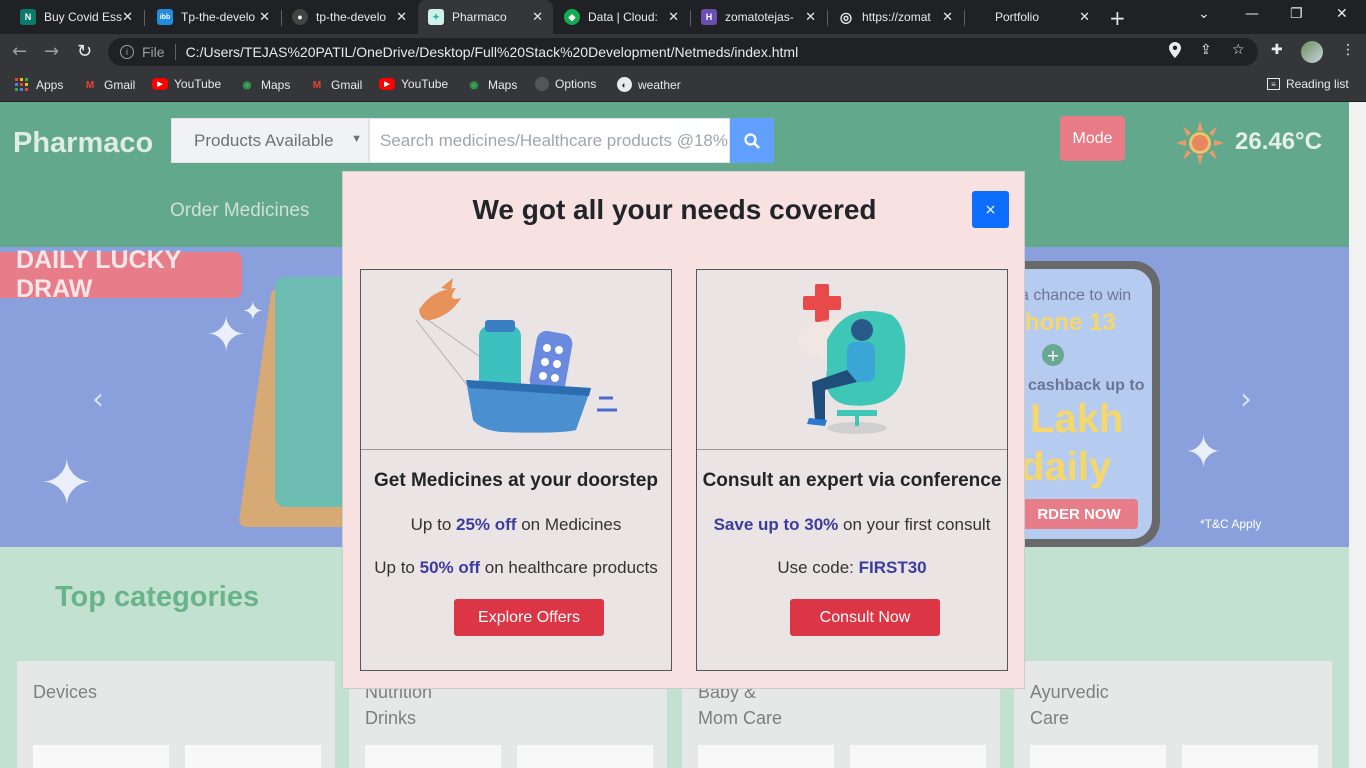 The image size is (1366, 768). I want to click on page-scrollbar, so click(1357, 435).